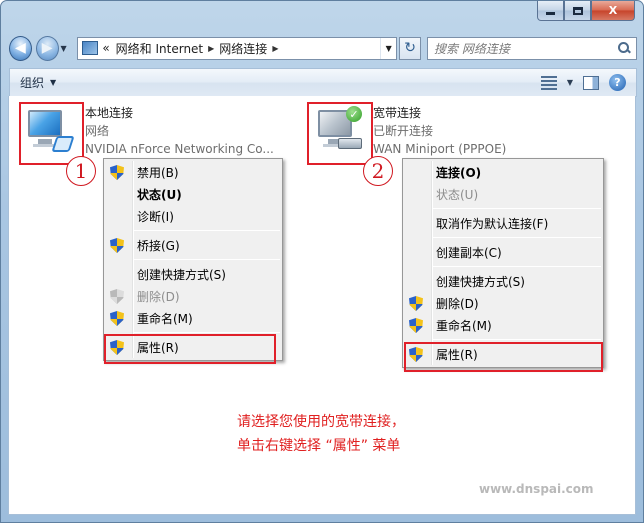 This screenshot has height=523, width=644. What do you see at coordinates (439, 131) in the screenshot?
I see `connection-details-broadband: 宽带连接 已断开连接 WAN Miniport (PPPOE)` at bounding box center [439, 131].